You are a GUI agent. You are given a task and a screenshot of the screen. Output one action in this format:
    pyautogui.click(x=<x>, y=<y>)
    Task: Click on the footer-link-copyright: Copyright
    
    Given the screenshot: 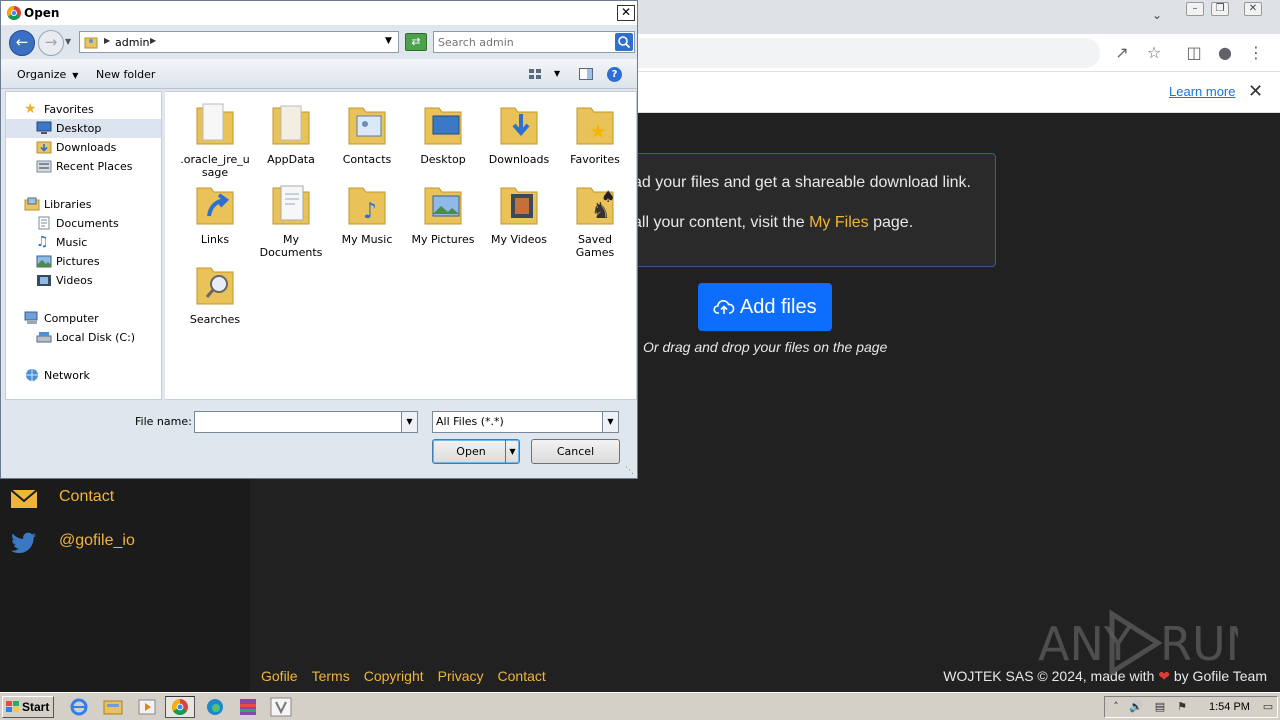 What is the action you would take?
    pyautogui.click(x=394, y=676)
    